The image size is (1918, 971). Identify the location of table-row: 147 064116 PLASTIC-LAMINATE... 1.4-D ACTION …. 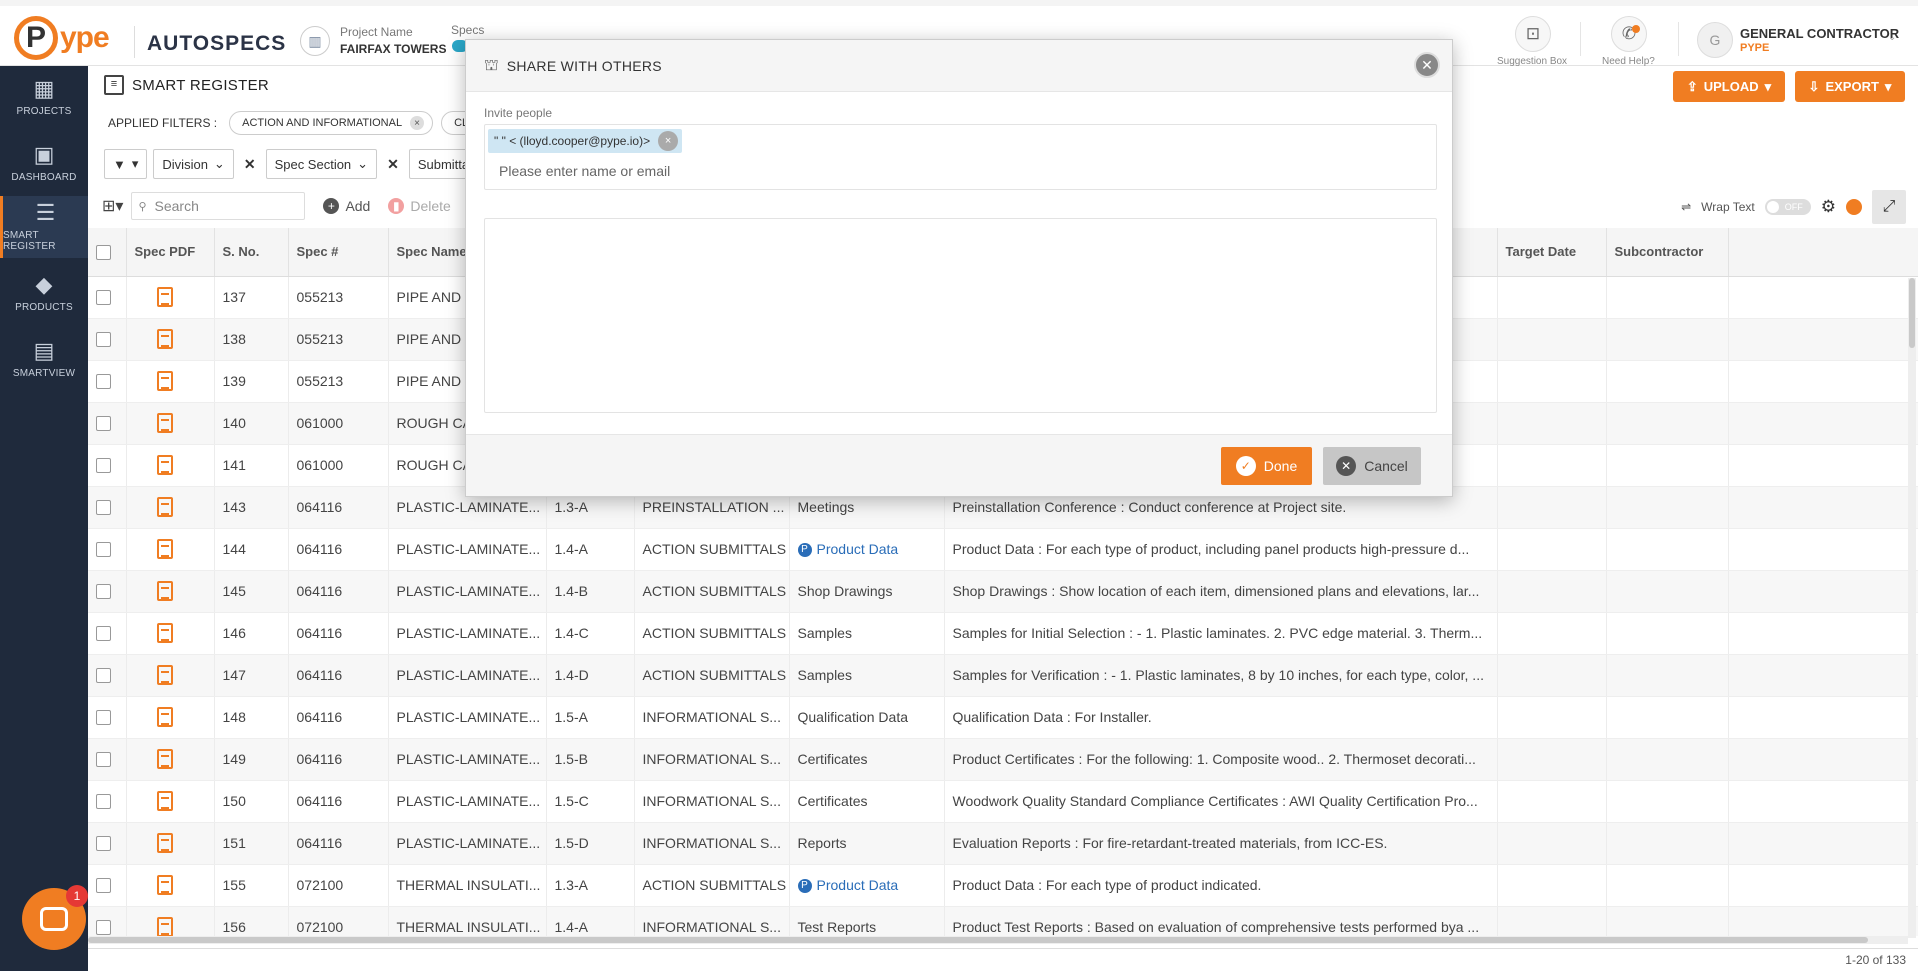
(1003, 675).